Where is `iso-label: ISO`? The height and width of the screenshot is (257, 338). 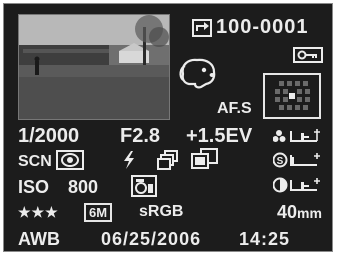
iso-label: ISO is located at coordinates (34, 187).